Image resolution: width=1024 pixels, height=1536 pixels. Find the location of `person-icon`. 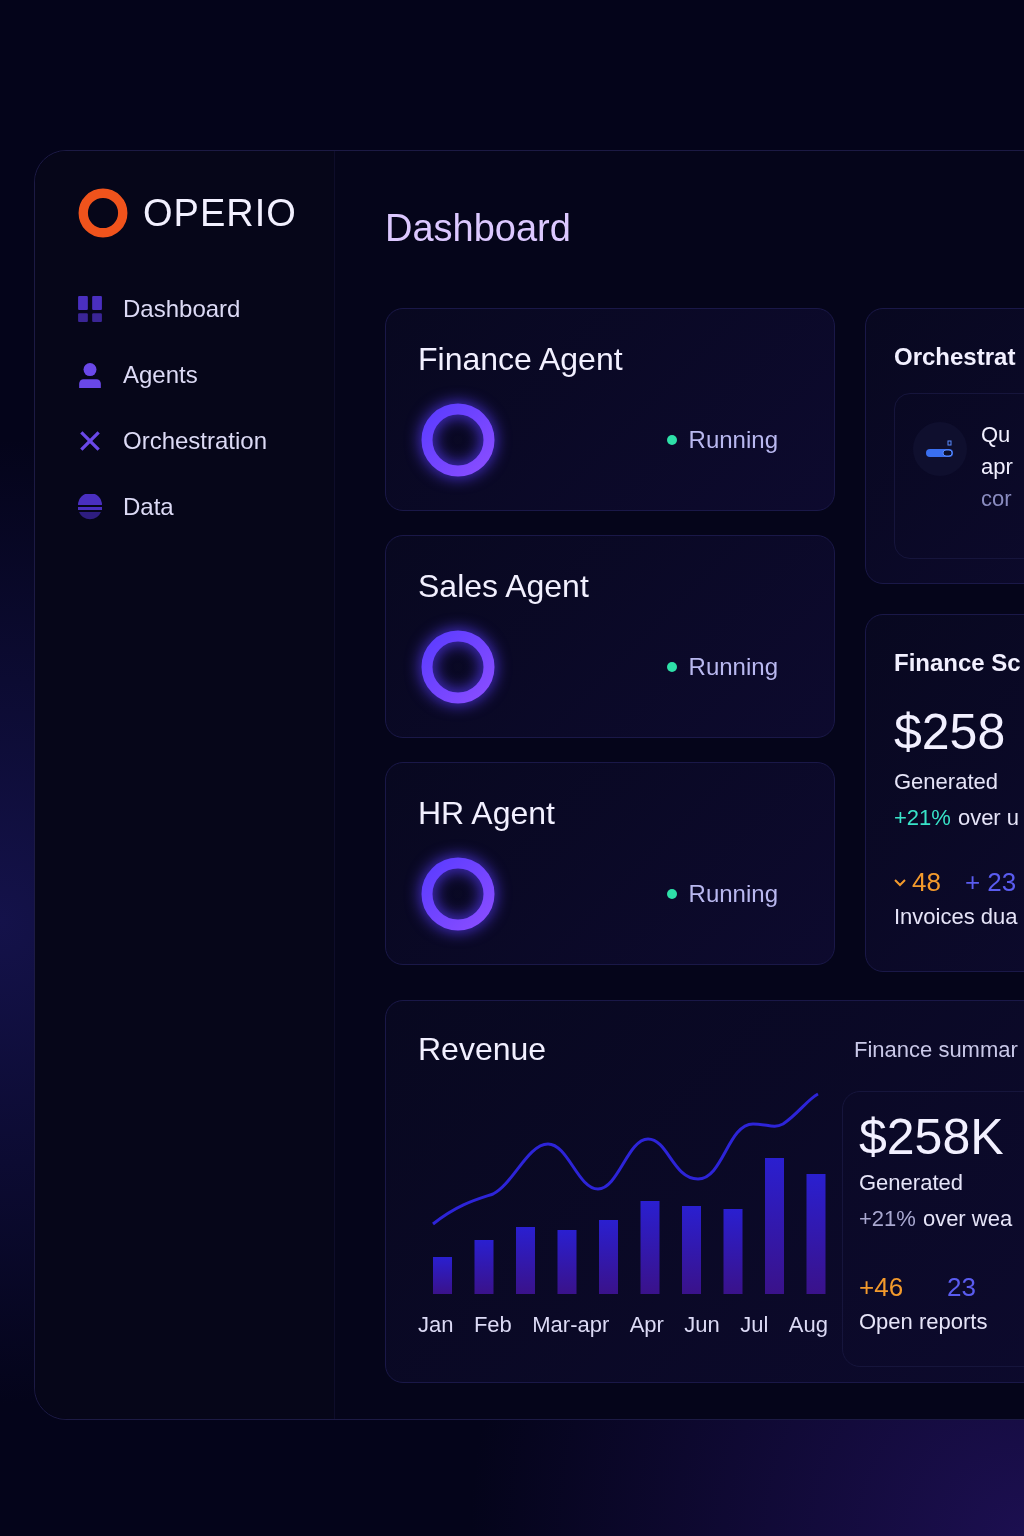

person-icon is located at coordinates (90, 375).